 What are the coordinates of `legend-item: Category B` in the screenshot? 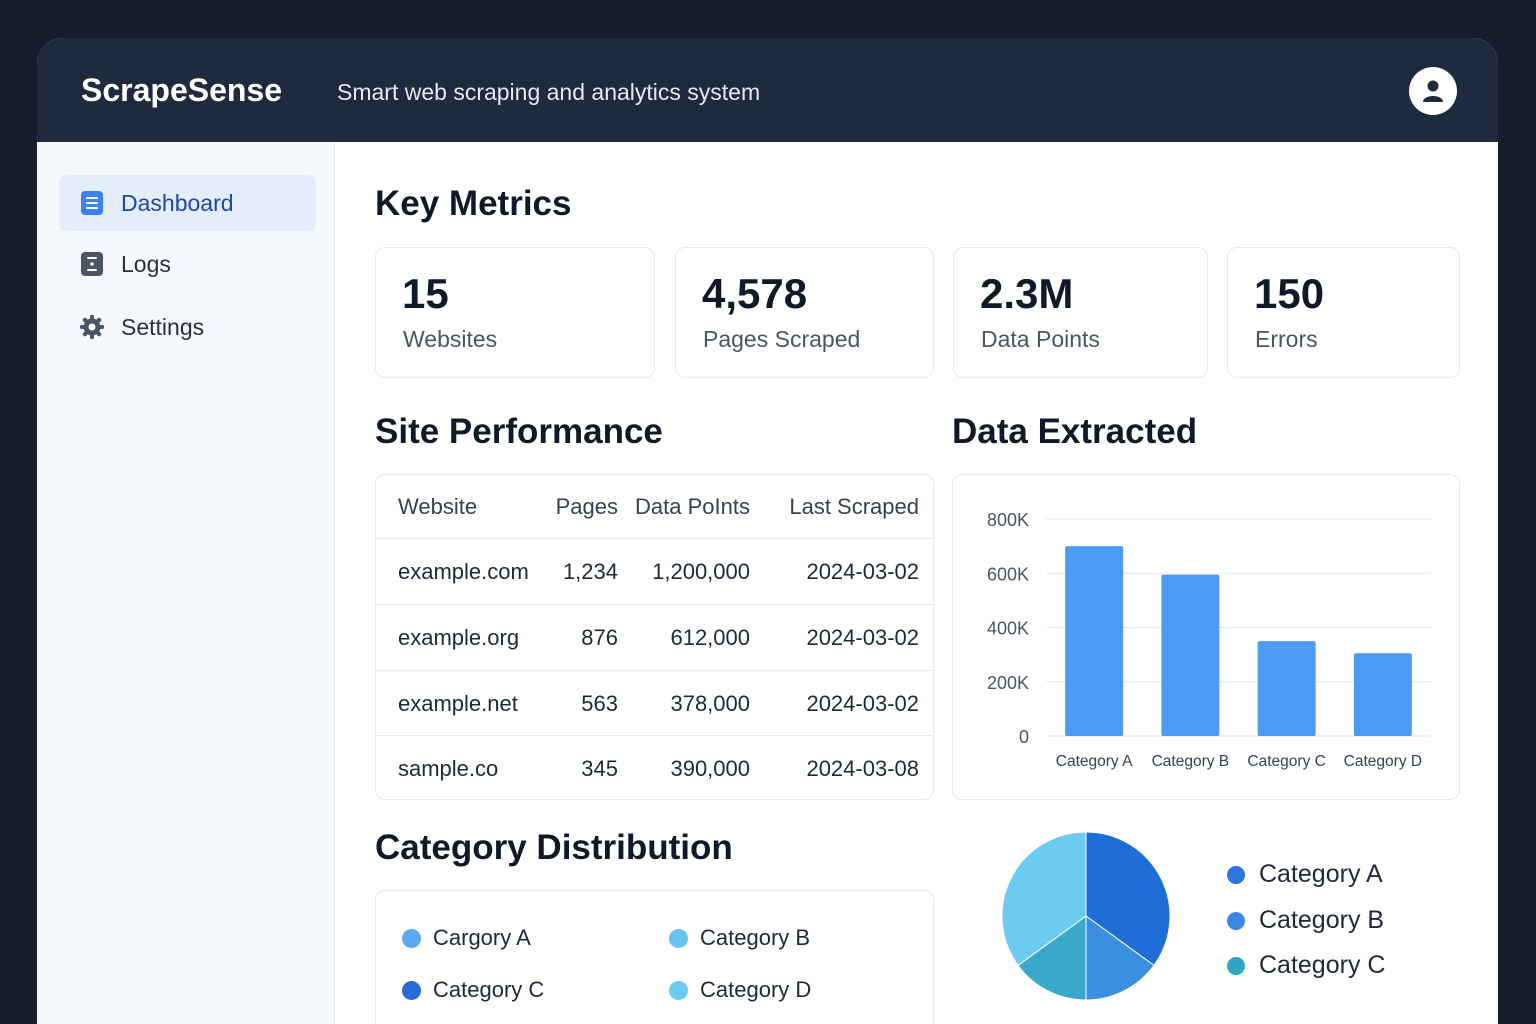 It's located at (739, 938).